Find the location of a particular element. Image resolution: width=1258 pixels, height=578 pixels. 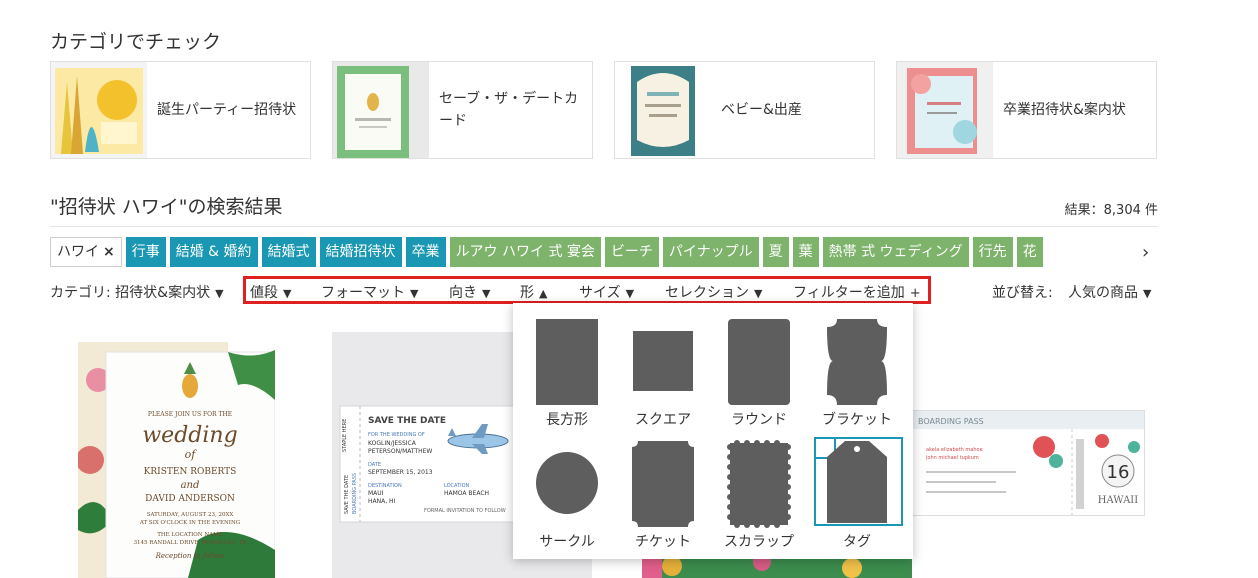

pass-line: KOGLIN/JESSICA is located at coordinates (392, 443).